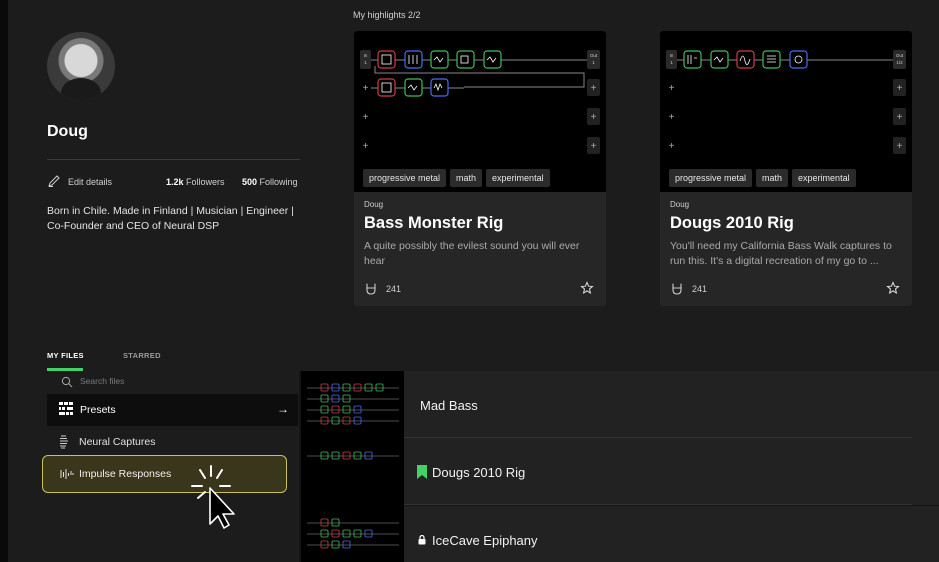 This screenshot has width=939, height=562. What do you see at coordinates (67, 131) in the screenshot?
I see `profile-name: Doug` at bounding box center [67, 131].